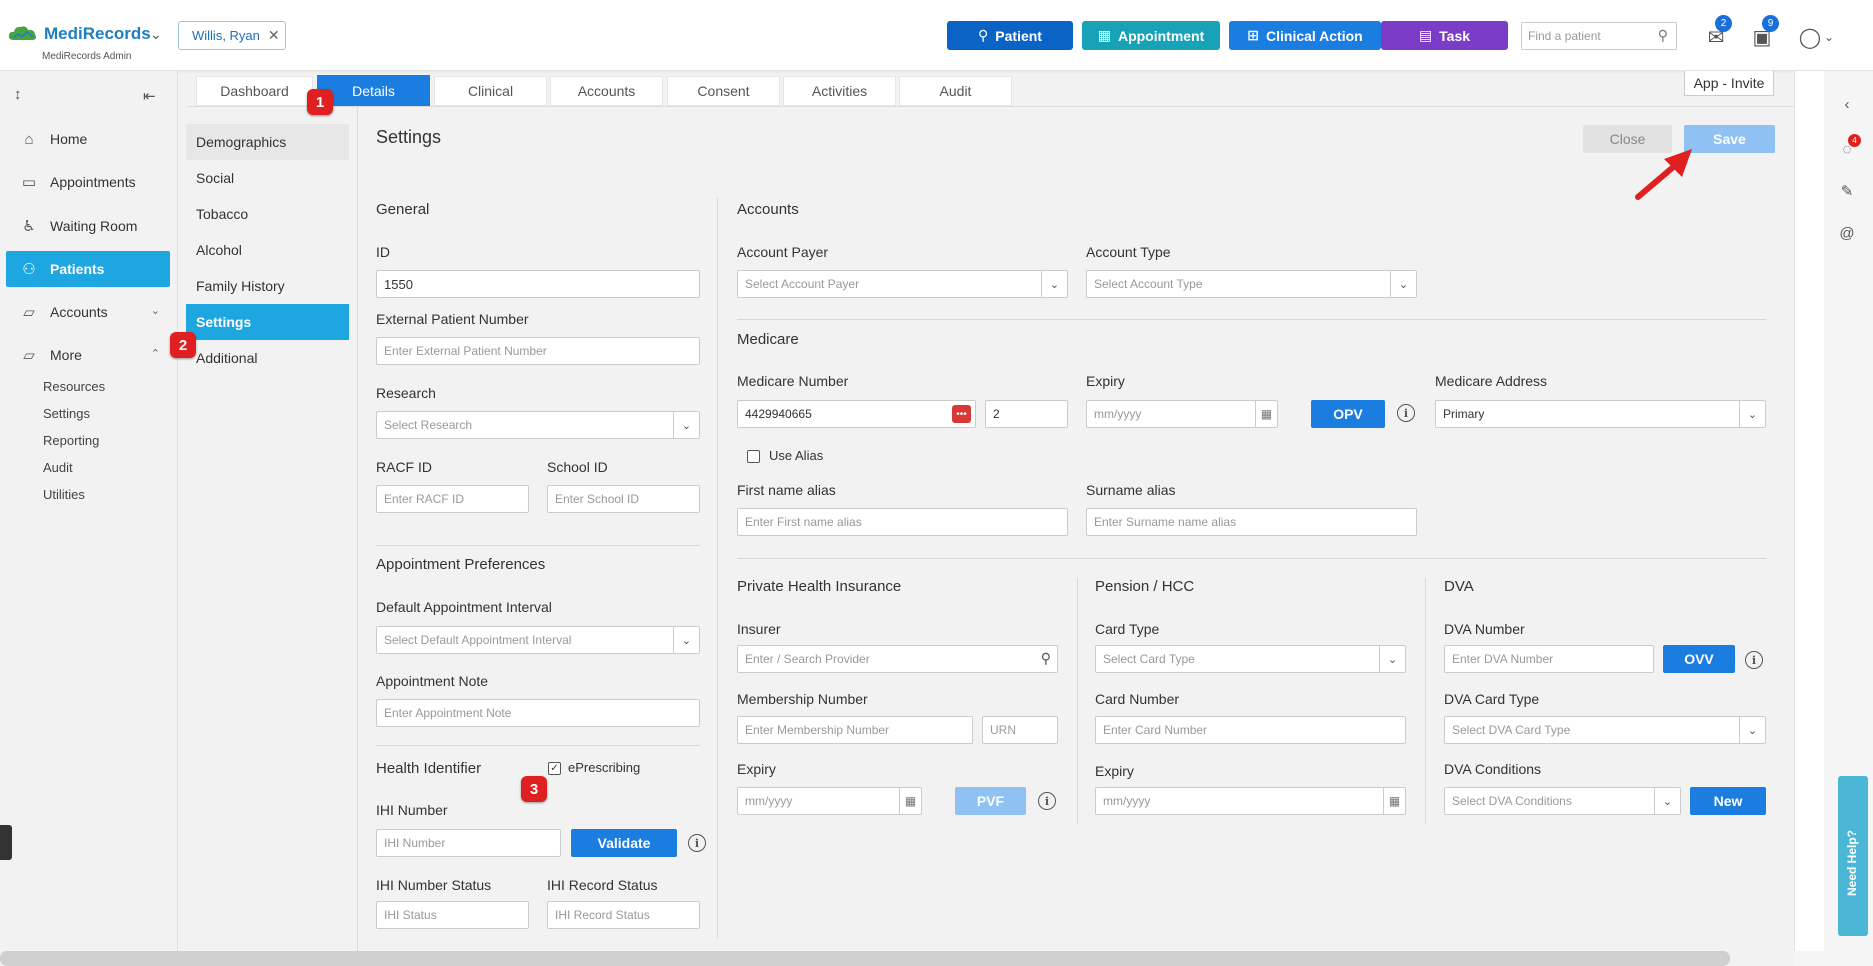 This screenshot has width=1873, height=966. I want to click on medicare-expiry-field: mm/yyyy ▦, so click(1182, 414).